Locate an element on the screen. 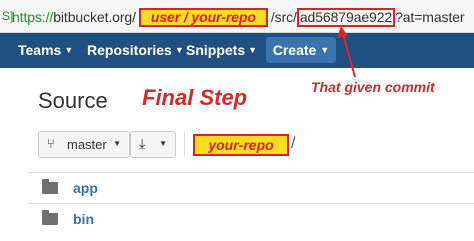 The width and height of the screenshot is (474, 241). download-button: ⤓ ▼ is located at coordinates (153, 144).